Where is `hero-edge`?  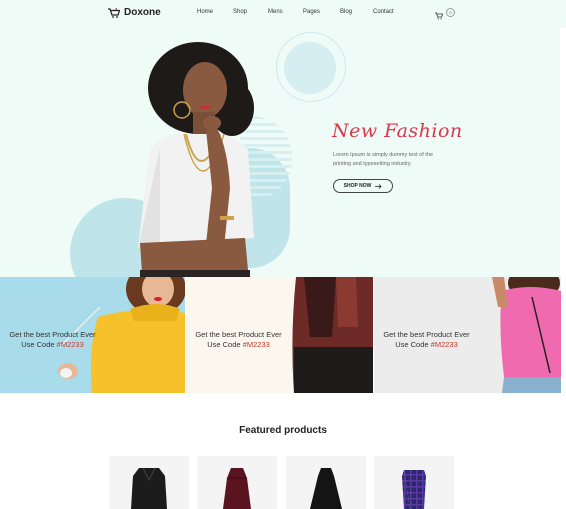
hero-edge is located at coordinates (563, 152).